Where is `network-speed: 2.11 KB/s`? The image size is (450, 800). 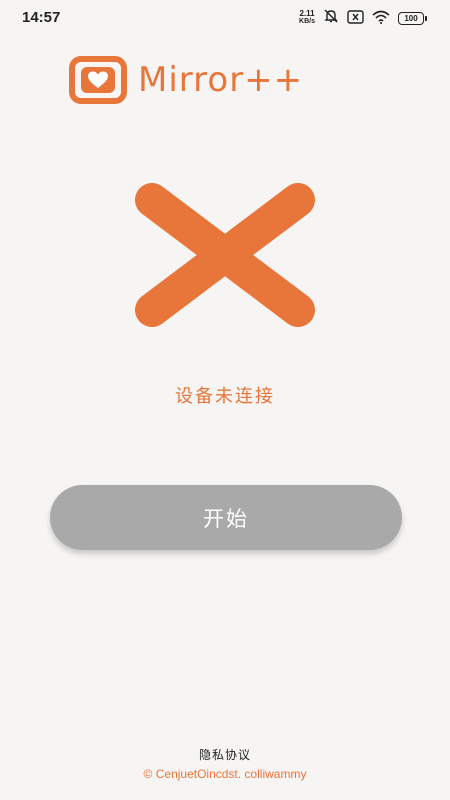 network-speed: 2.11 KB/s is located at coordinates (307, 18).